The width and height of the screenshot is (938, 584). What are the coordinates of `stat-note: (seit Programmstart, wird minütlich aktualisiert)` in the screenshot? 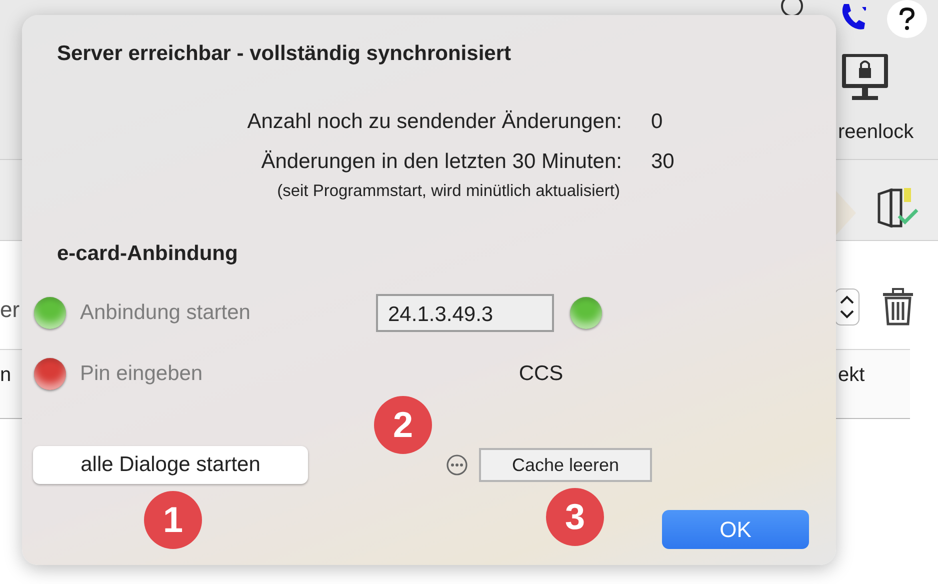 It's located at (448, 191).